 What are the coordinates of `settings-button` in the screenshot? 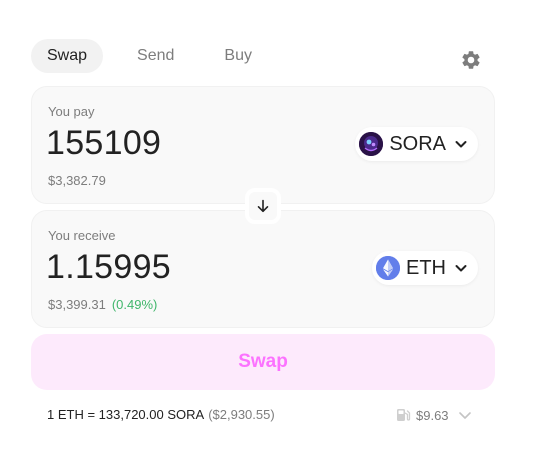 It's located at (471, 60).